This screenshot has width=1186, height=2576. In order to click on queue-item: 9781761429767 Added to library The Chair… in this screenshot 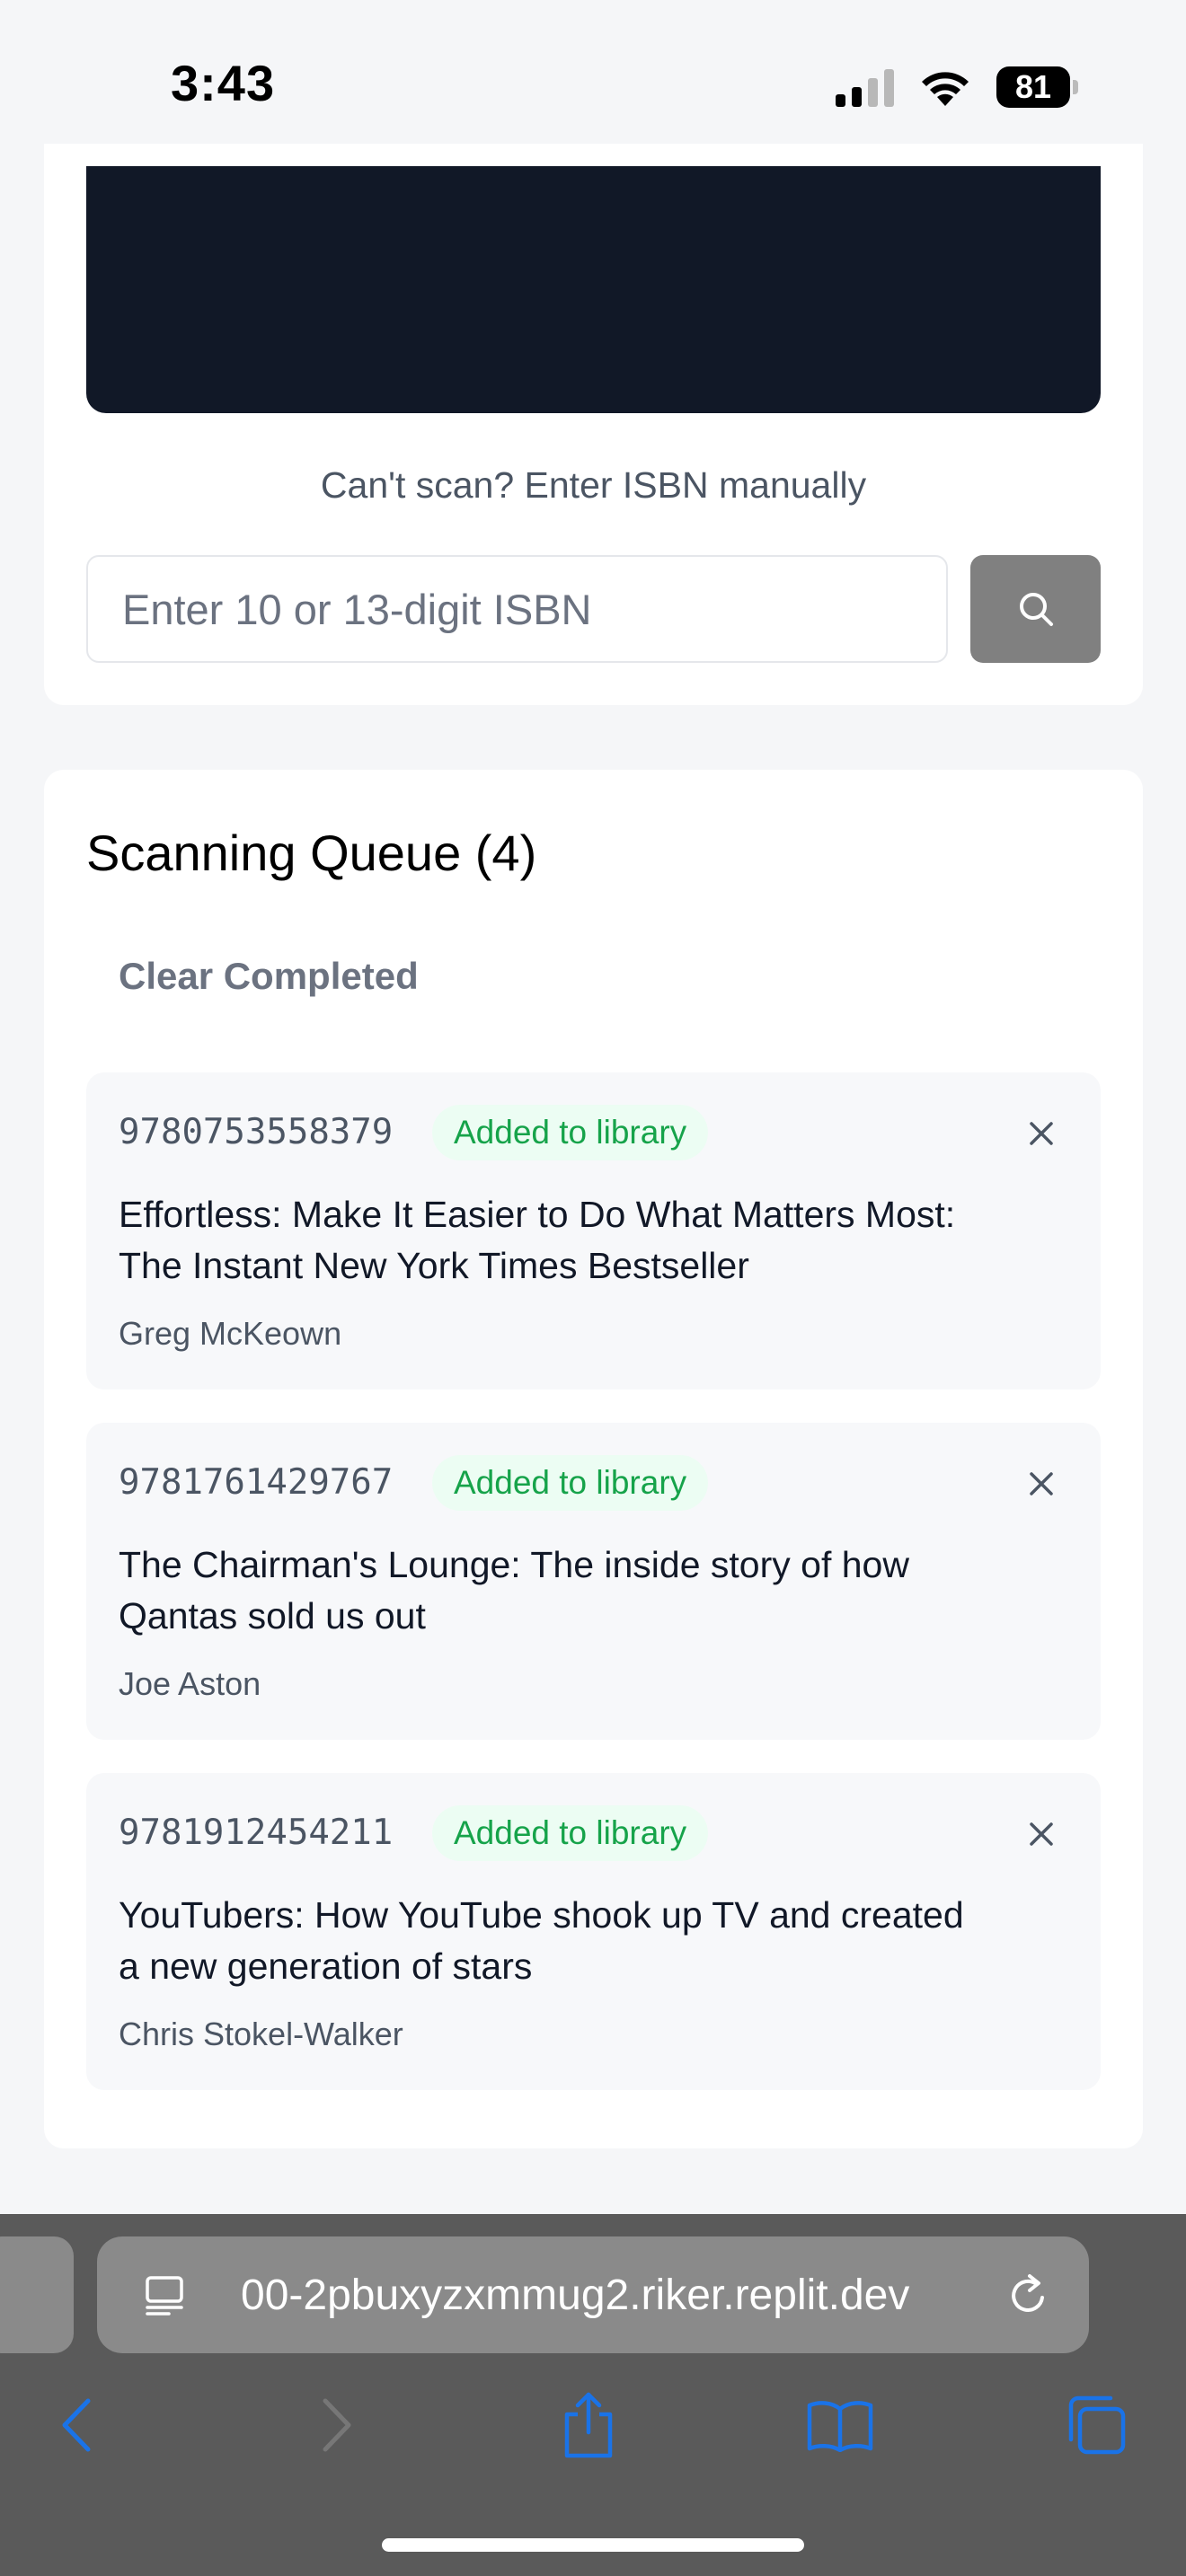, I will do `click(593, 1581)`.